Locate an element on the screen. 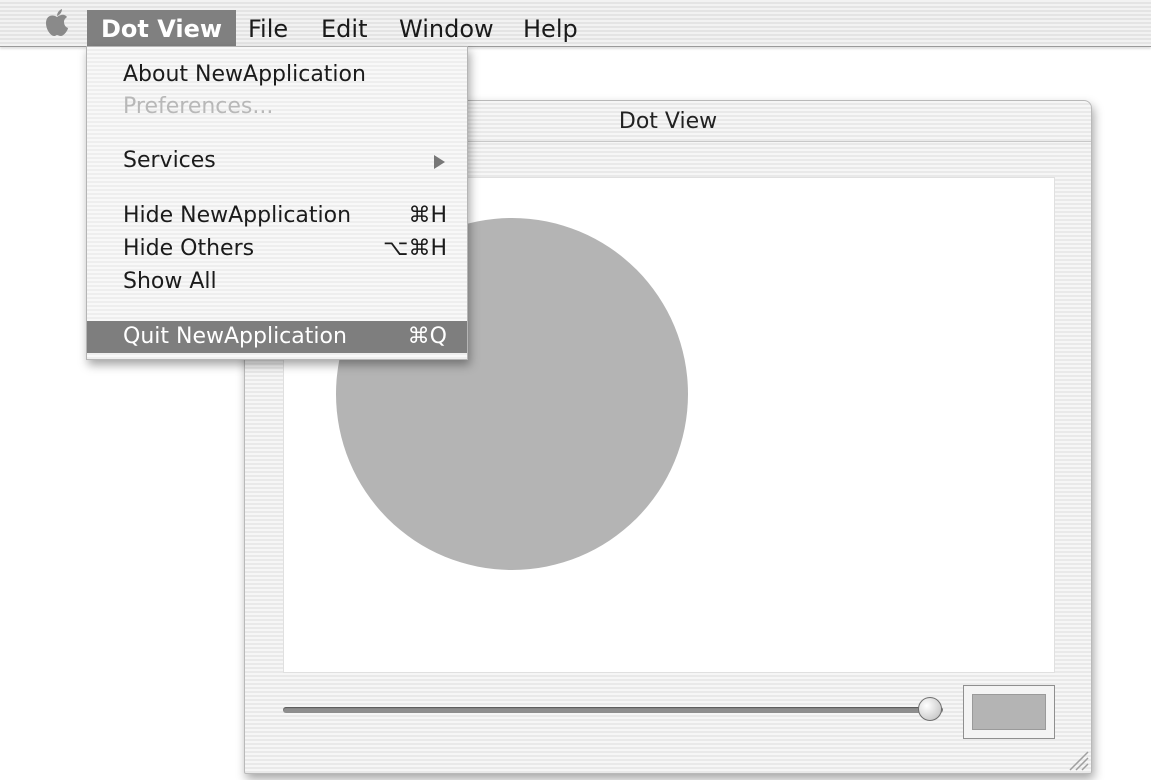  menu-item-label: Quit NewApplication is located at coordinates (235, 336).